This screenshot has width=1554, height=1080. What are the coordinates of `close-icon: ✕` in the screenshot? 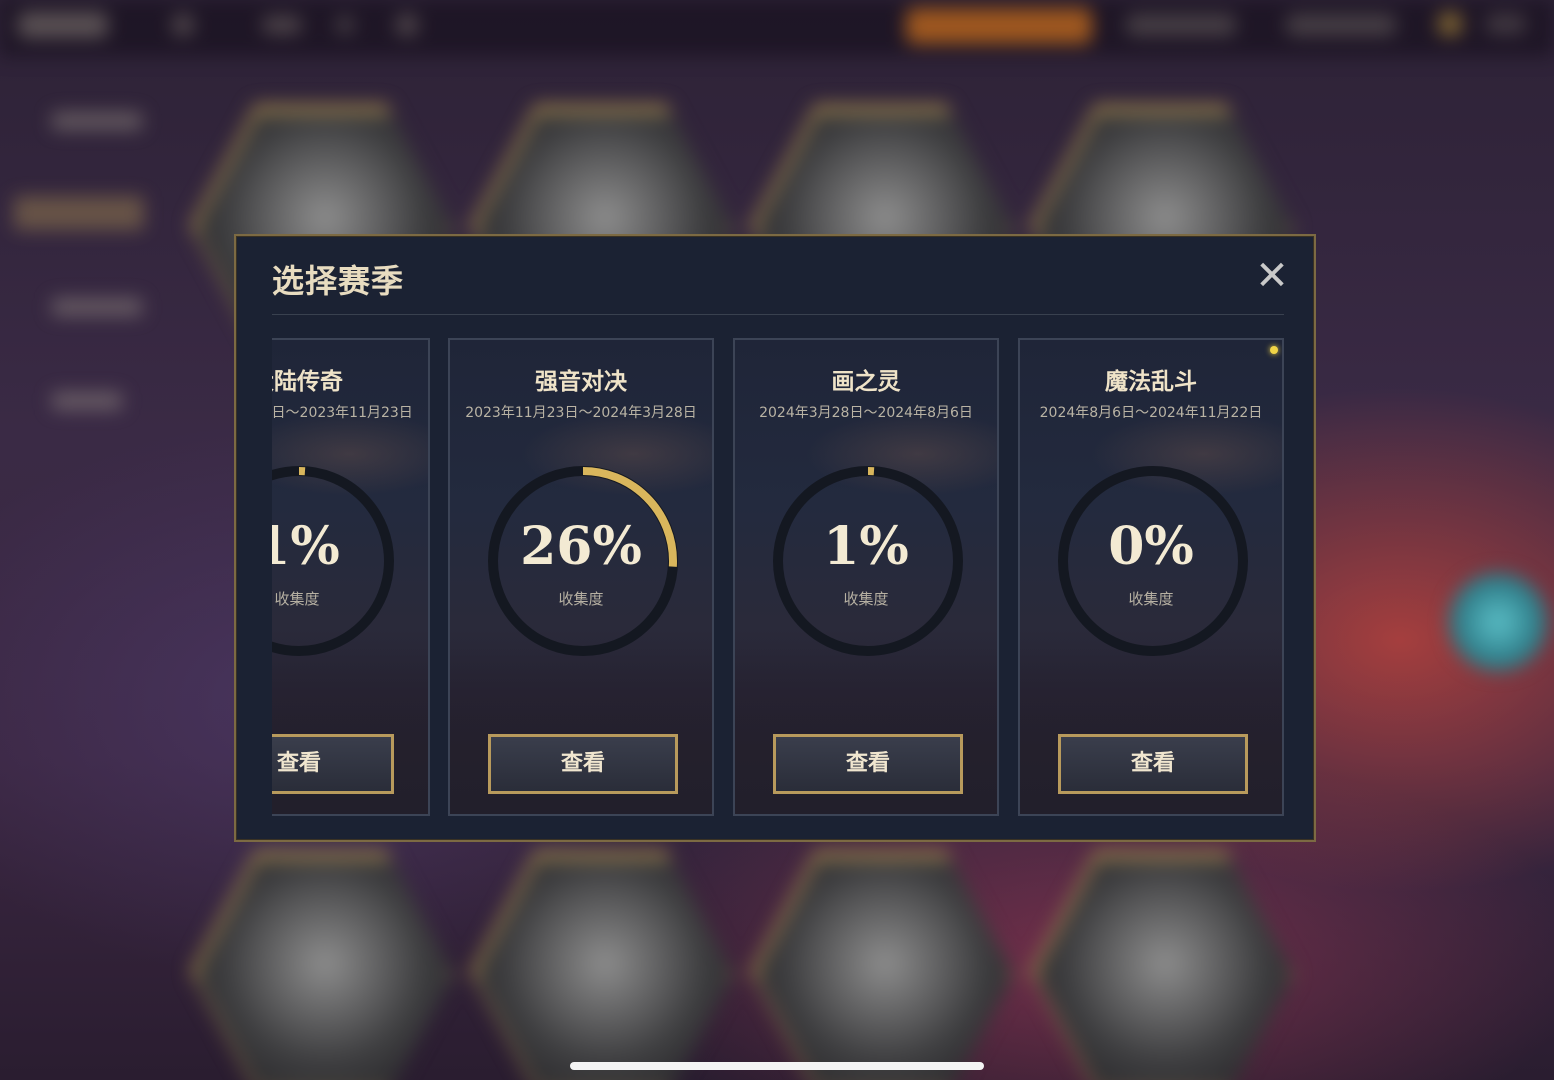 It's located at (1272, 276).